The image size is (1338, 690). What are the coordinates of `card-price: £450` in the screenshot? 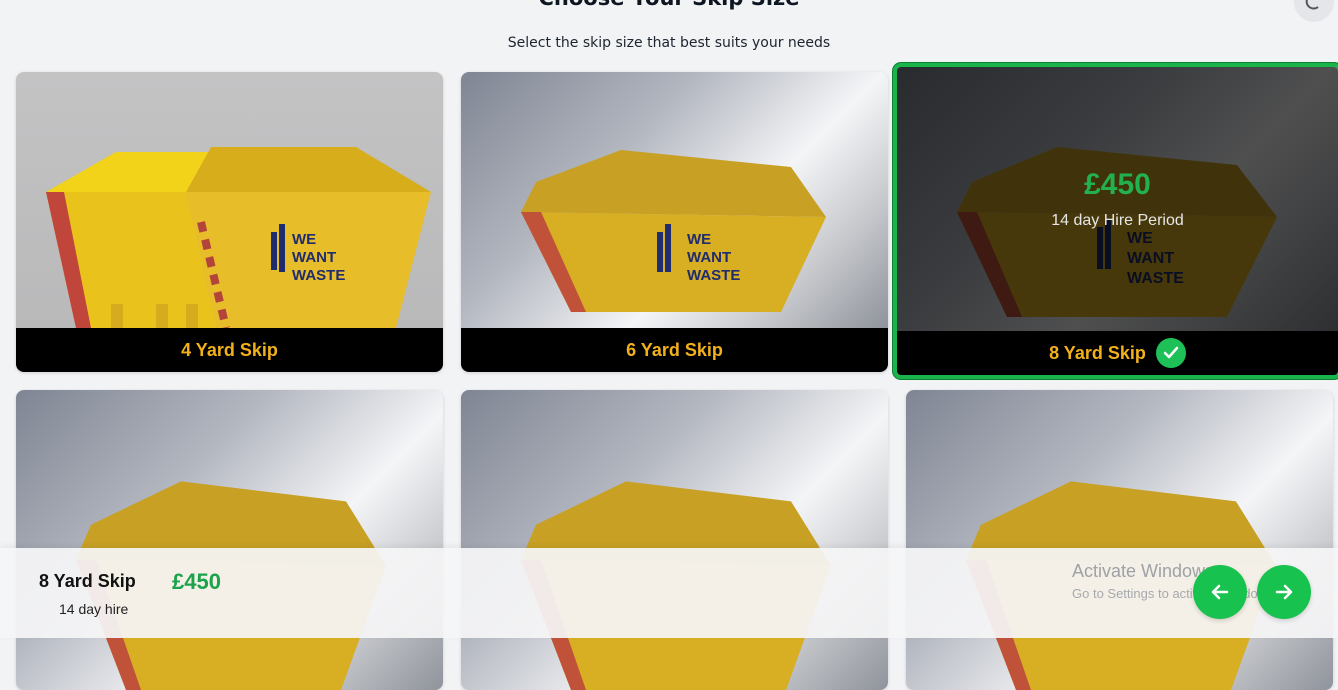 It's located at (1117, 184).